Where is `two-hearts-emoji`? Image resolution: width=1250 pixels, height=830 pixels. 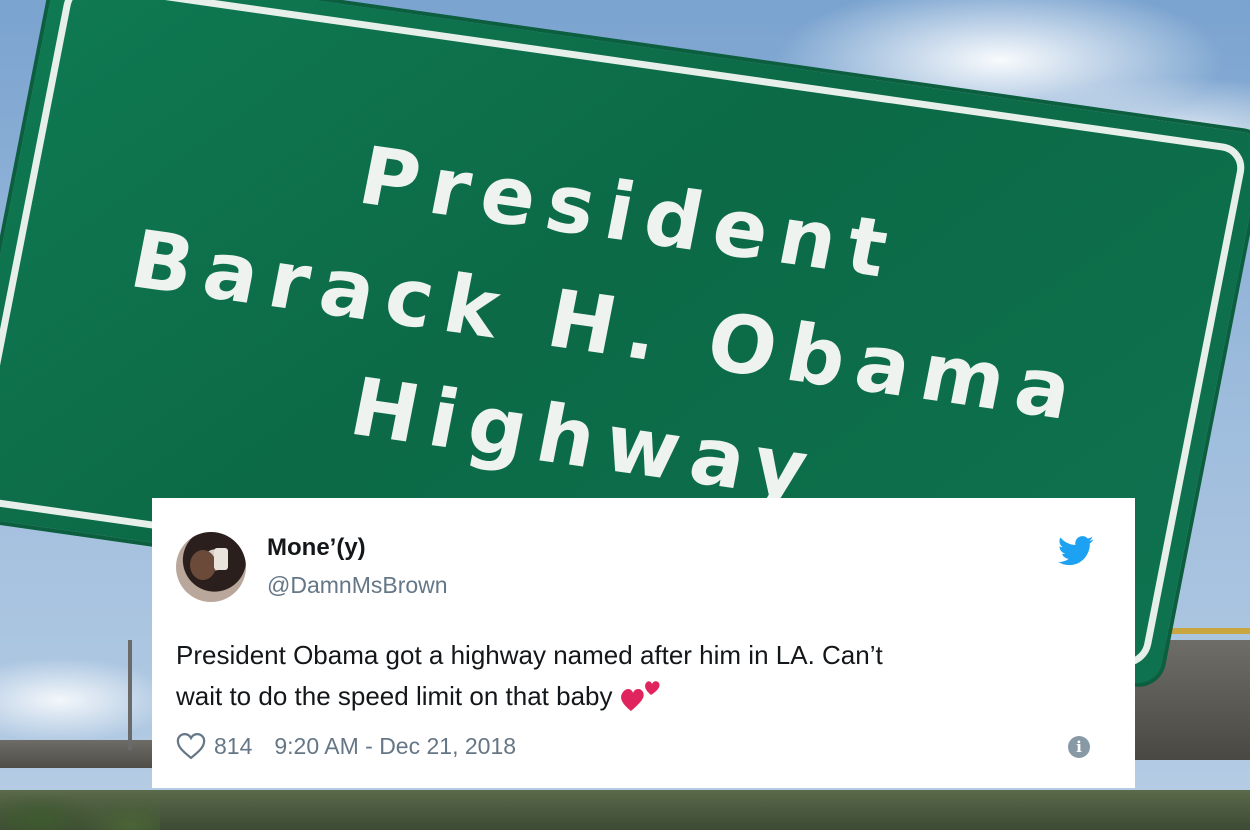
two-hearts-emoji is located at coordinates (640, 696).